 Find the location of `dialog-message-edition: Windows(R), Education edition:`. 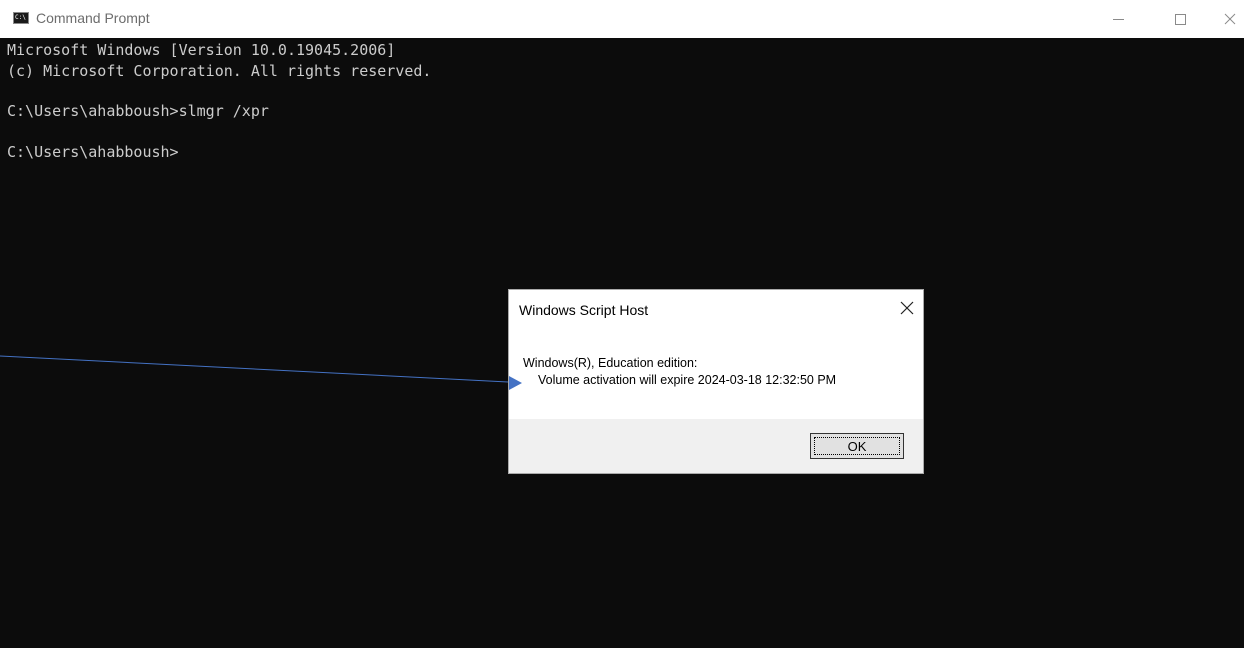

dialog-message-edition: Windows(R), Education edition: is located at coordinates (610, 363).